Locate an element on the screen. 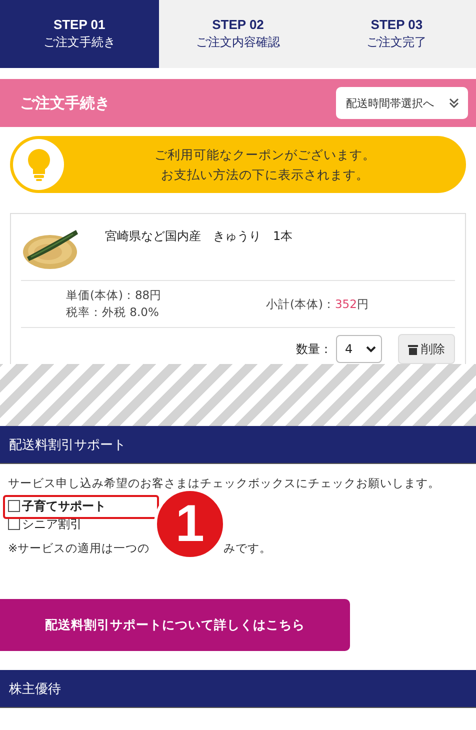  step-tab: STEP 02 ご注文内容確認 is located at coordinates (238, 34).